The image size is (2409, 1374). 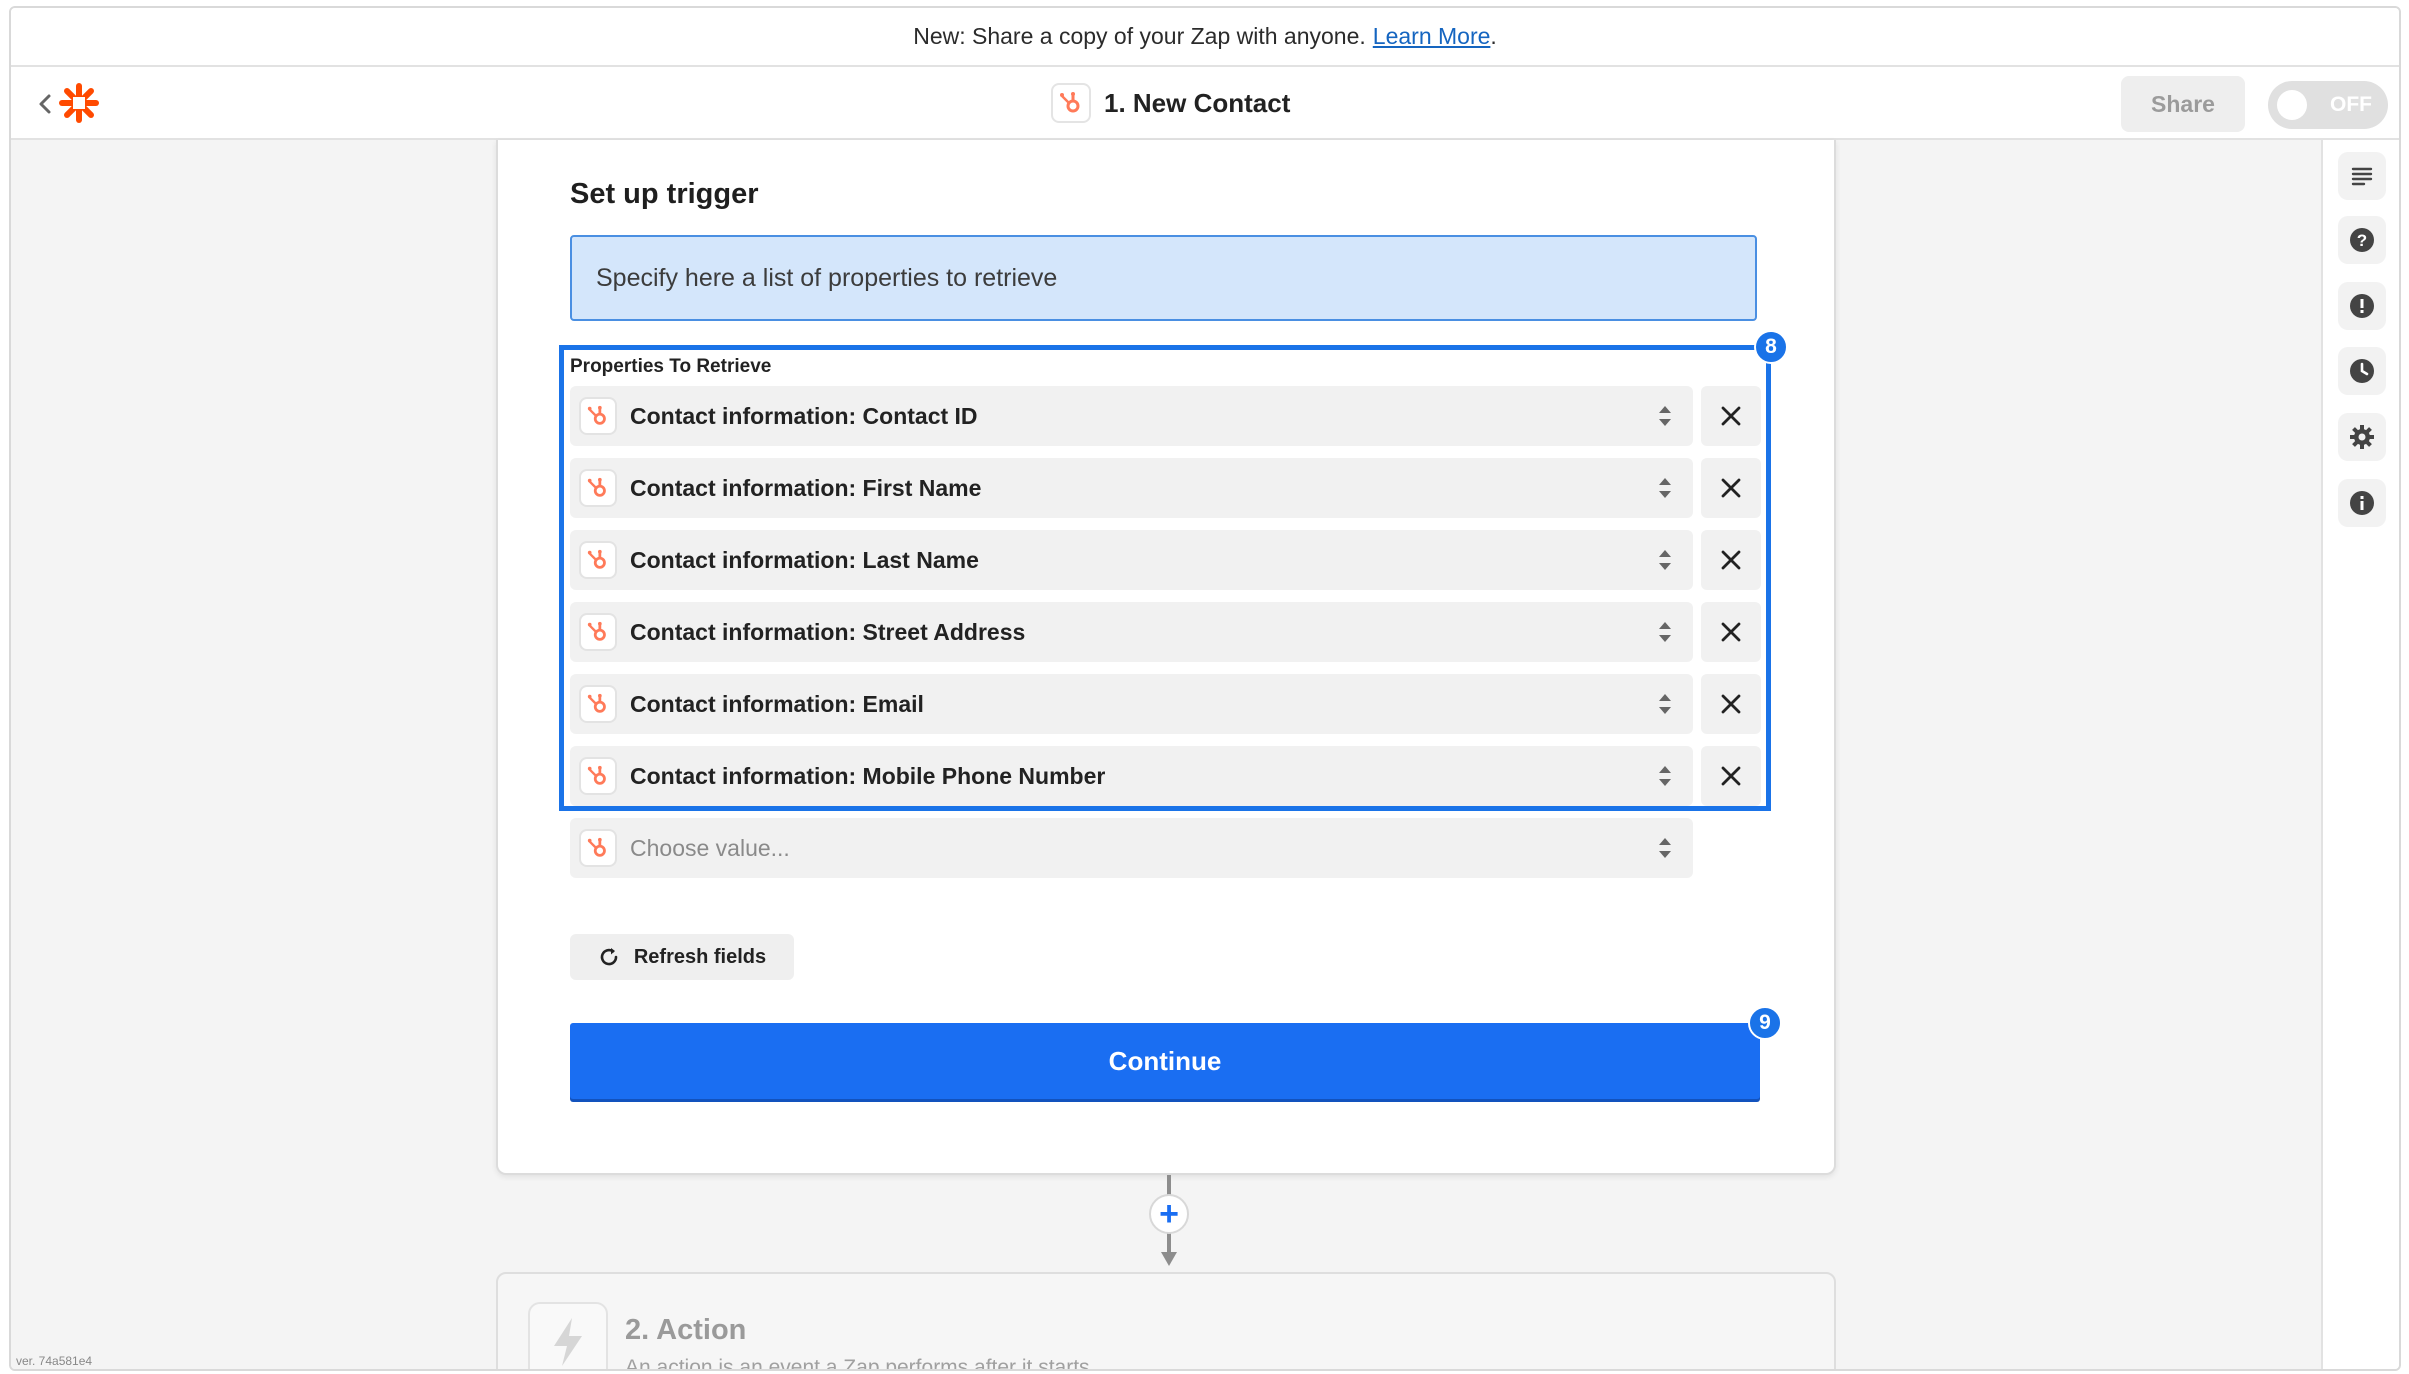 What do you see at coordinates (2360, 754) in the screenshot?
I see `right-sidebar: ?` at bounding box center [2360, 754].